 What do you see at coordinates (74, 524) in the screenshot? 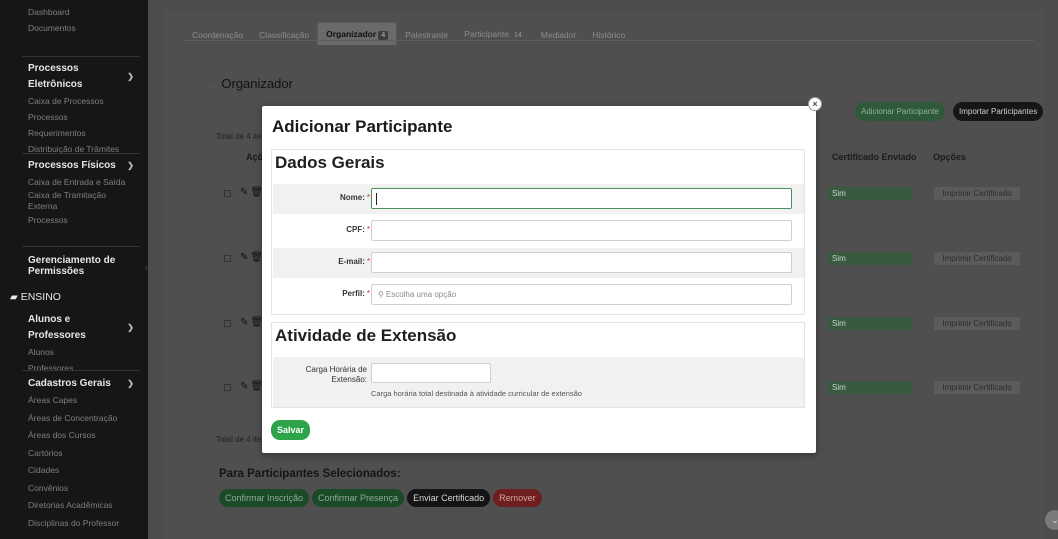
I see `sidebar-item-disciplinas: Disciplinas do Professor` at bounding box center [74, 524].